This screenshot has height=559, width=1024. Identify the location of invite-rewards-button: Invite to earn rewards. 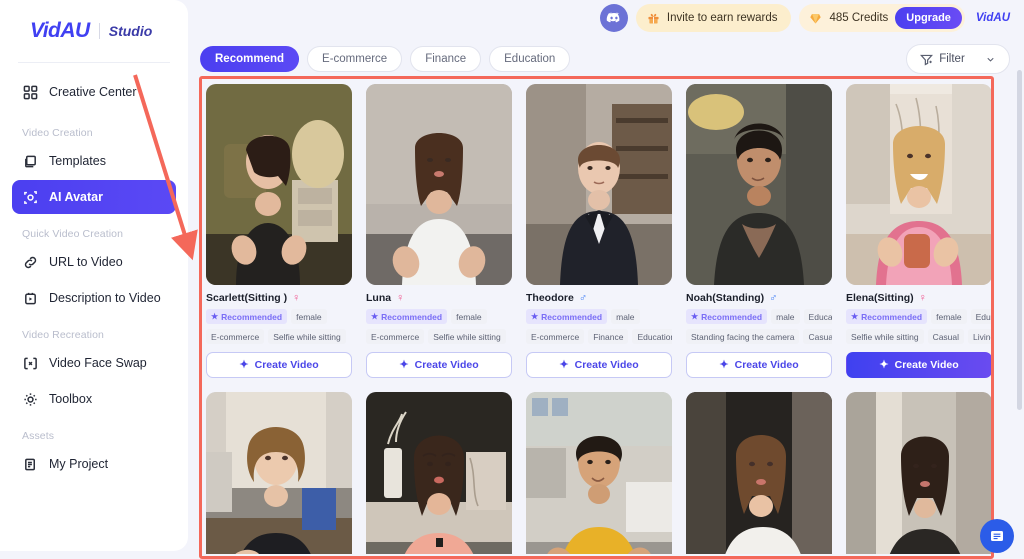
(713, 18).